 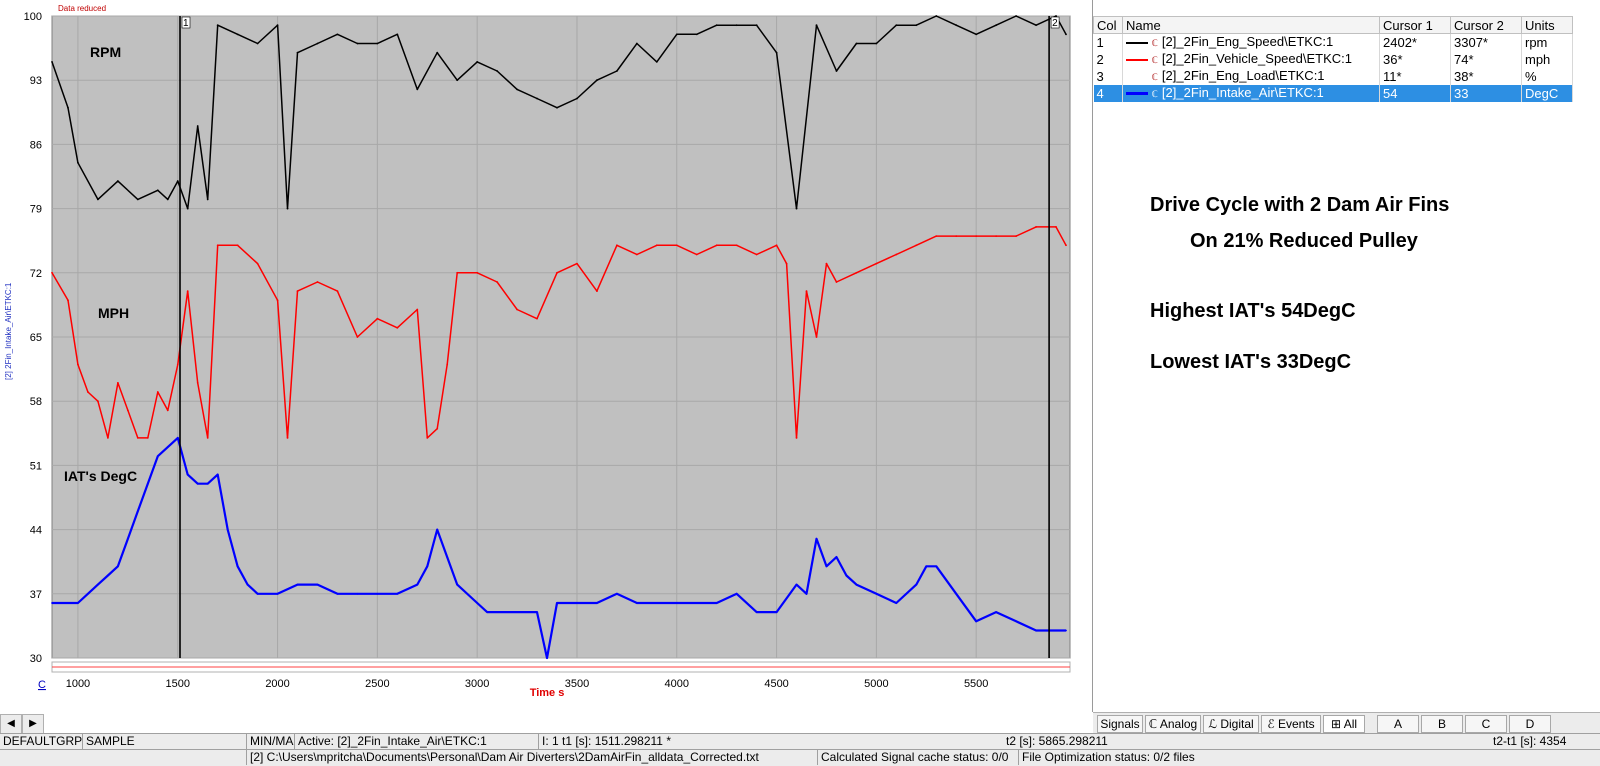 I want to click on x-tick-label: 2000, so click(x=277, y=684).